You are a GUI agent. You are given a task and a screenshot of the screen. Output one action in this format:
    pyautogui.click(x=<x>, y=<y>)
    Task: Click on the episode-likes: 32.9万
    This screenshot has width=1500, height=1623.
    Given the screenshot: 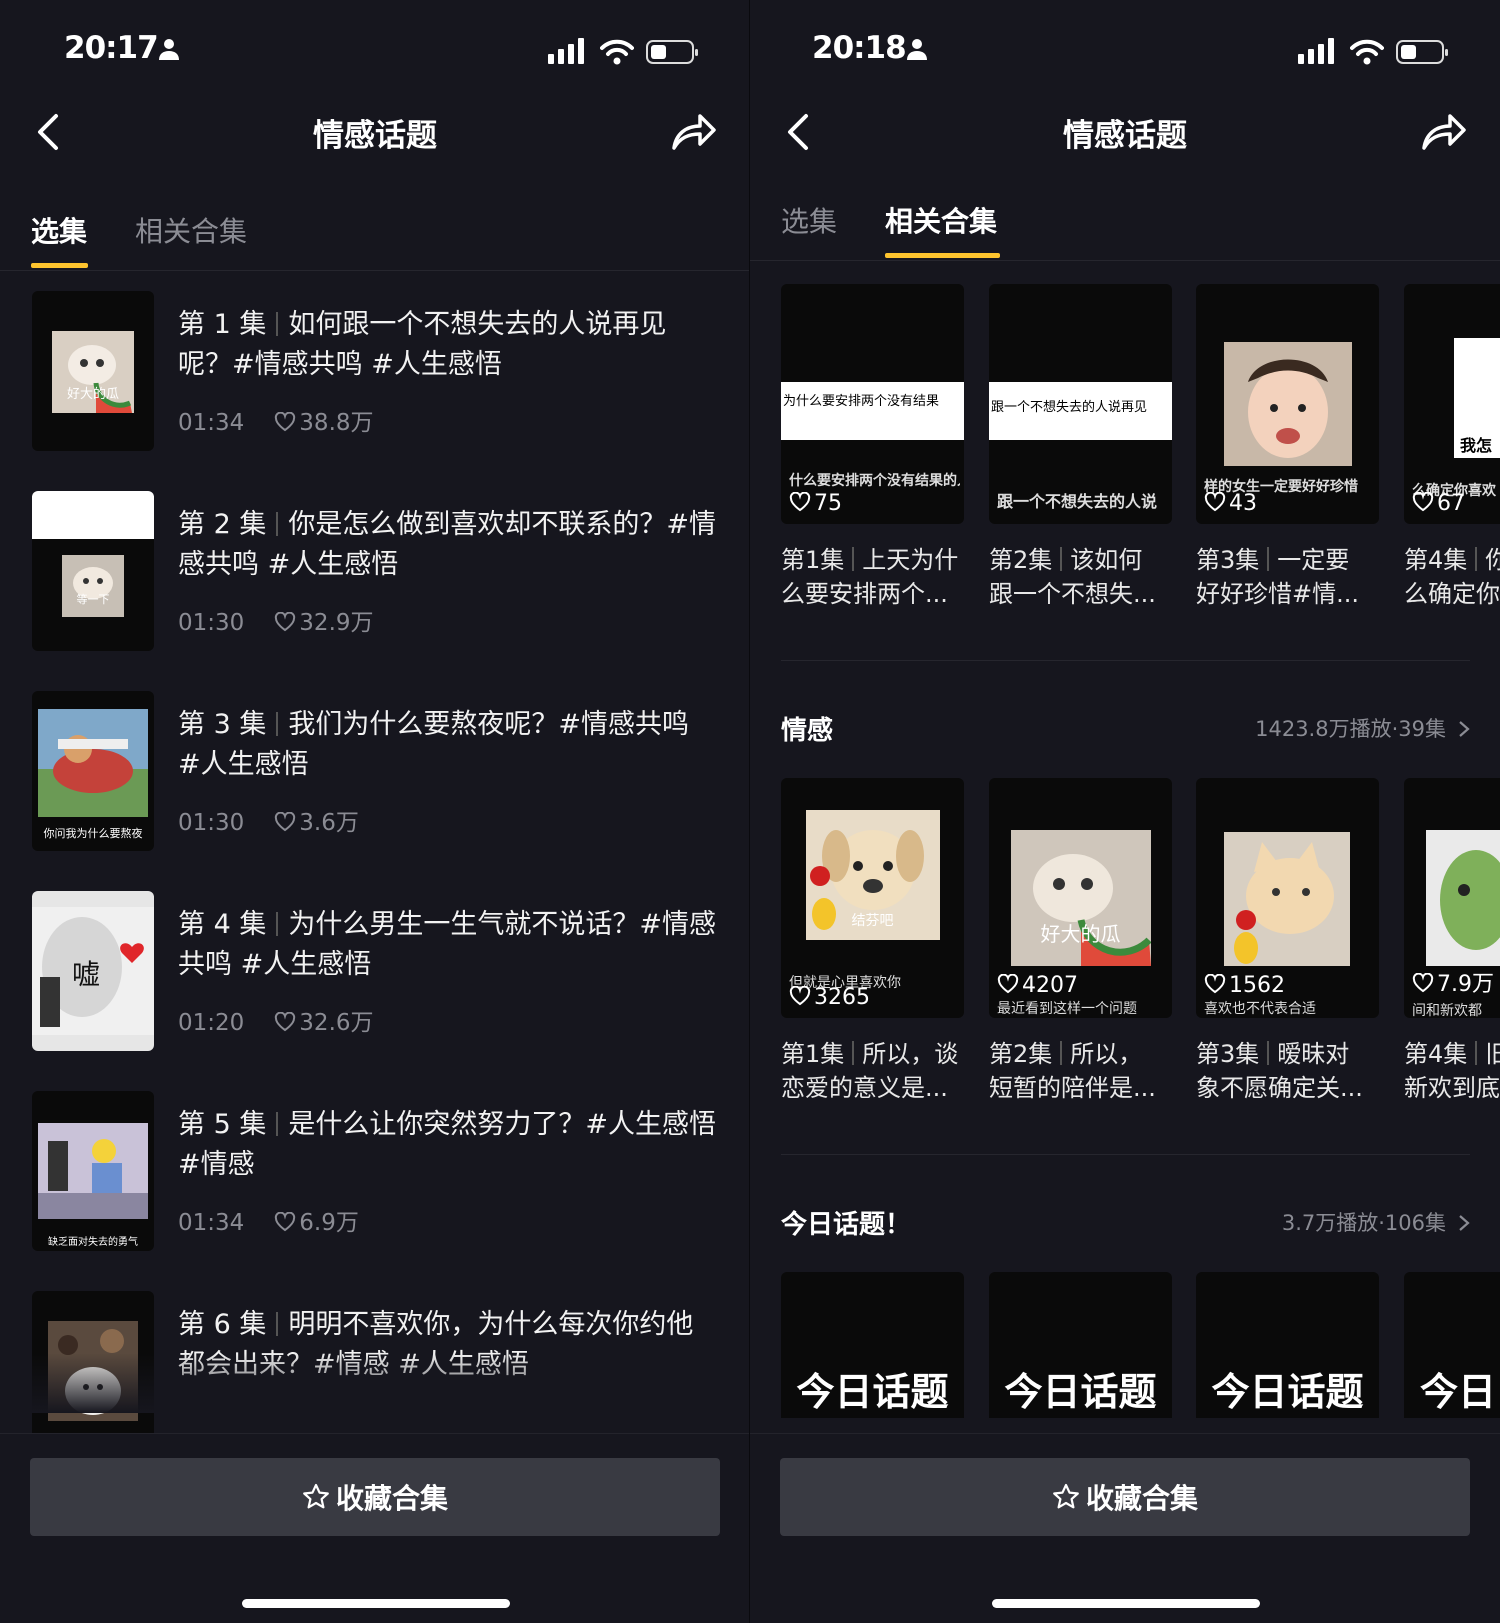 What is the action you would take?
    pyautogui.click(x=336, y=623)
    